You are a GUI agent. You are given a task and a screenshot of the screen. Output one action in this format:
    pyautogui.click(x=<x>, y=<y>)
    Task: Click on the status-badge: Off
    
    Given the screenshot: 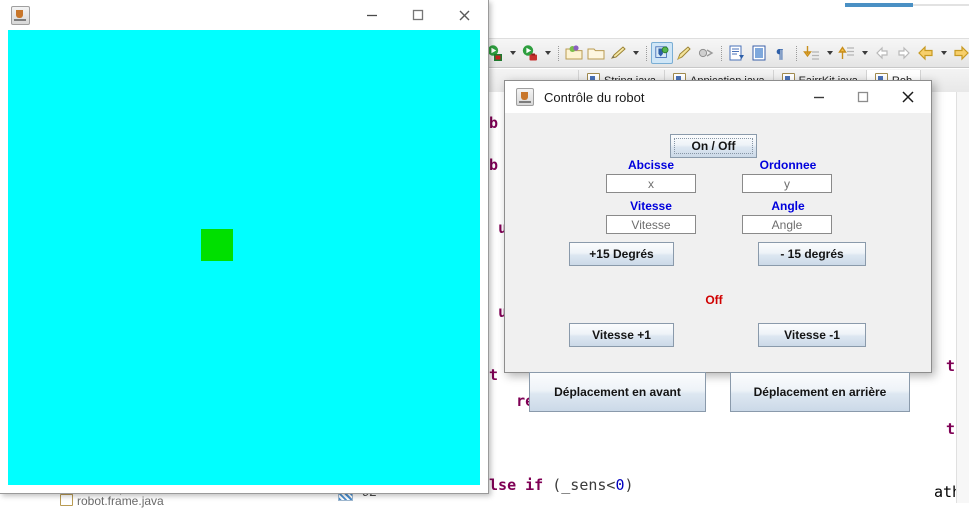 What is the action you would take?
    pyautogui.click(x=714, y=300)
    